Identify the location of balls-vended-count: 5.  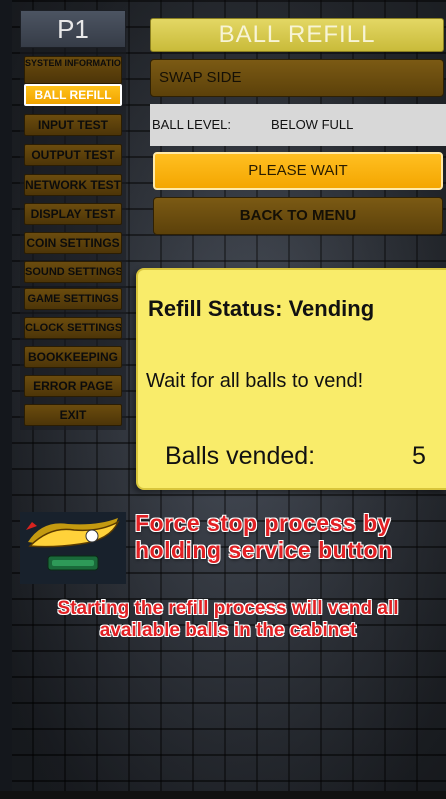
(419, 456).